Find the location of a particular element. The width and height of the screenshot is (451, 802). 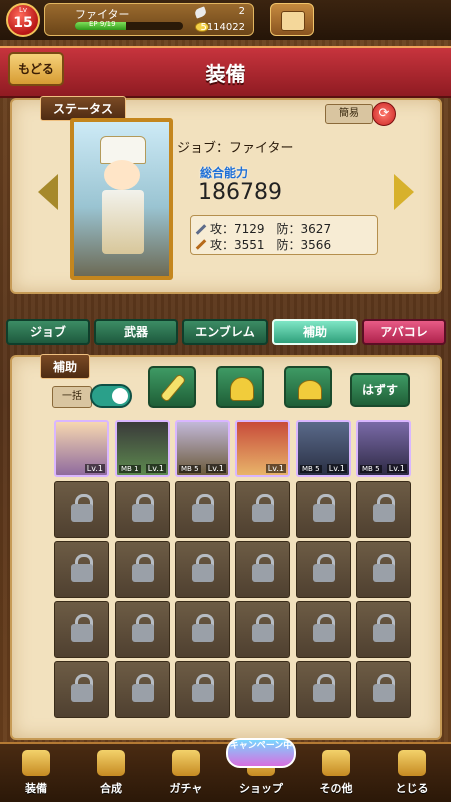

tab-avacolle: アバコレ is located at coordinates (404, 332).